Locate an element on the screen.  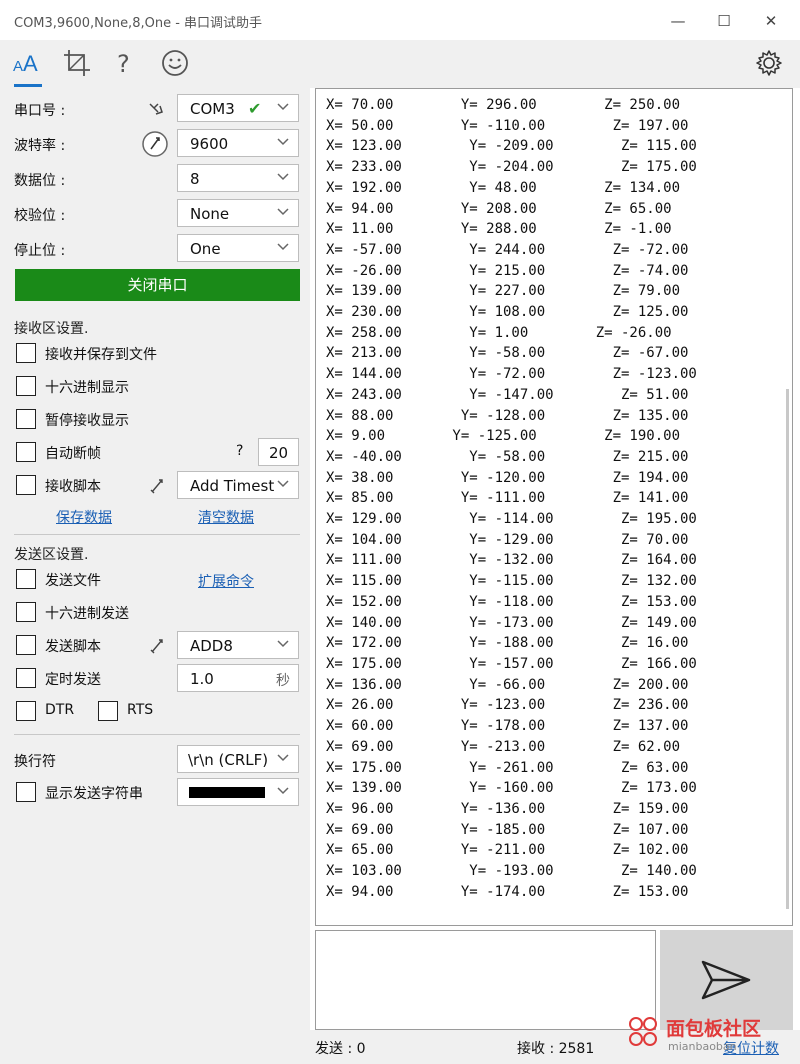
scrollbar is located at coordinates (787, 649).